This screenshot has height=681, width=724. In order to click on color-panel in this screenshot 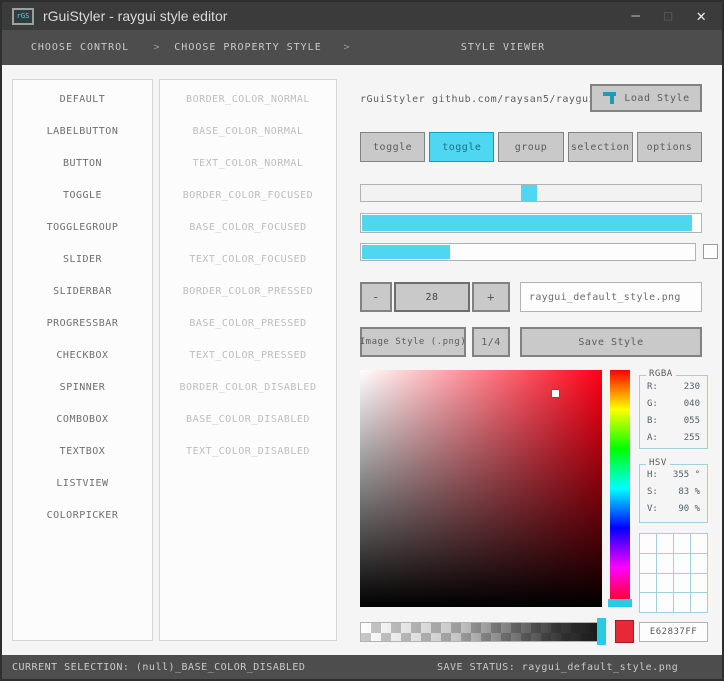, I will do `click(481, 488)`.